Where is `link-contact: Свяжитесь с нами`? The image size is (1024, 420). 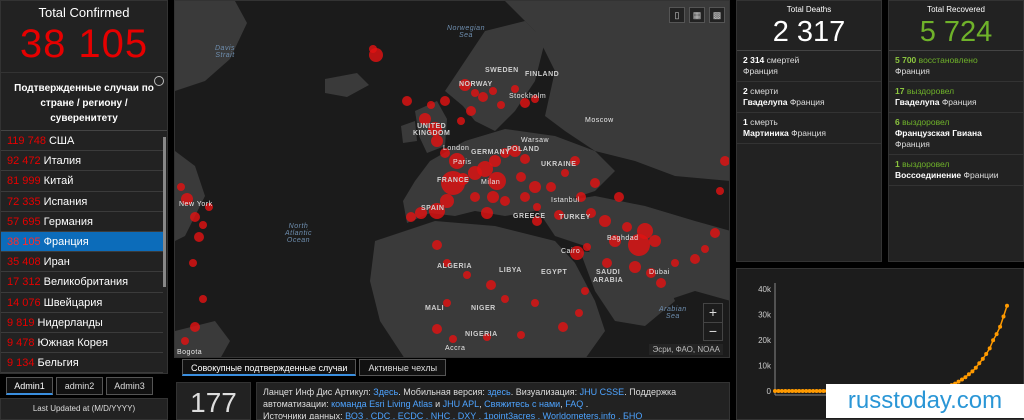
link-contact: Свяжитесь с нами is located at coordinates (522, 404).